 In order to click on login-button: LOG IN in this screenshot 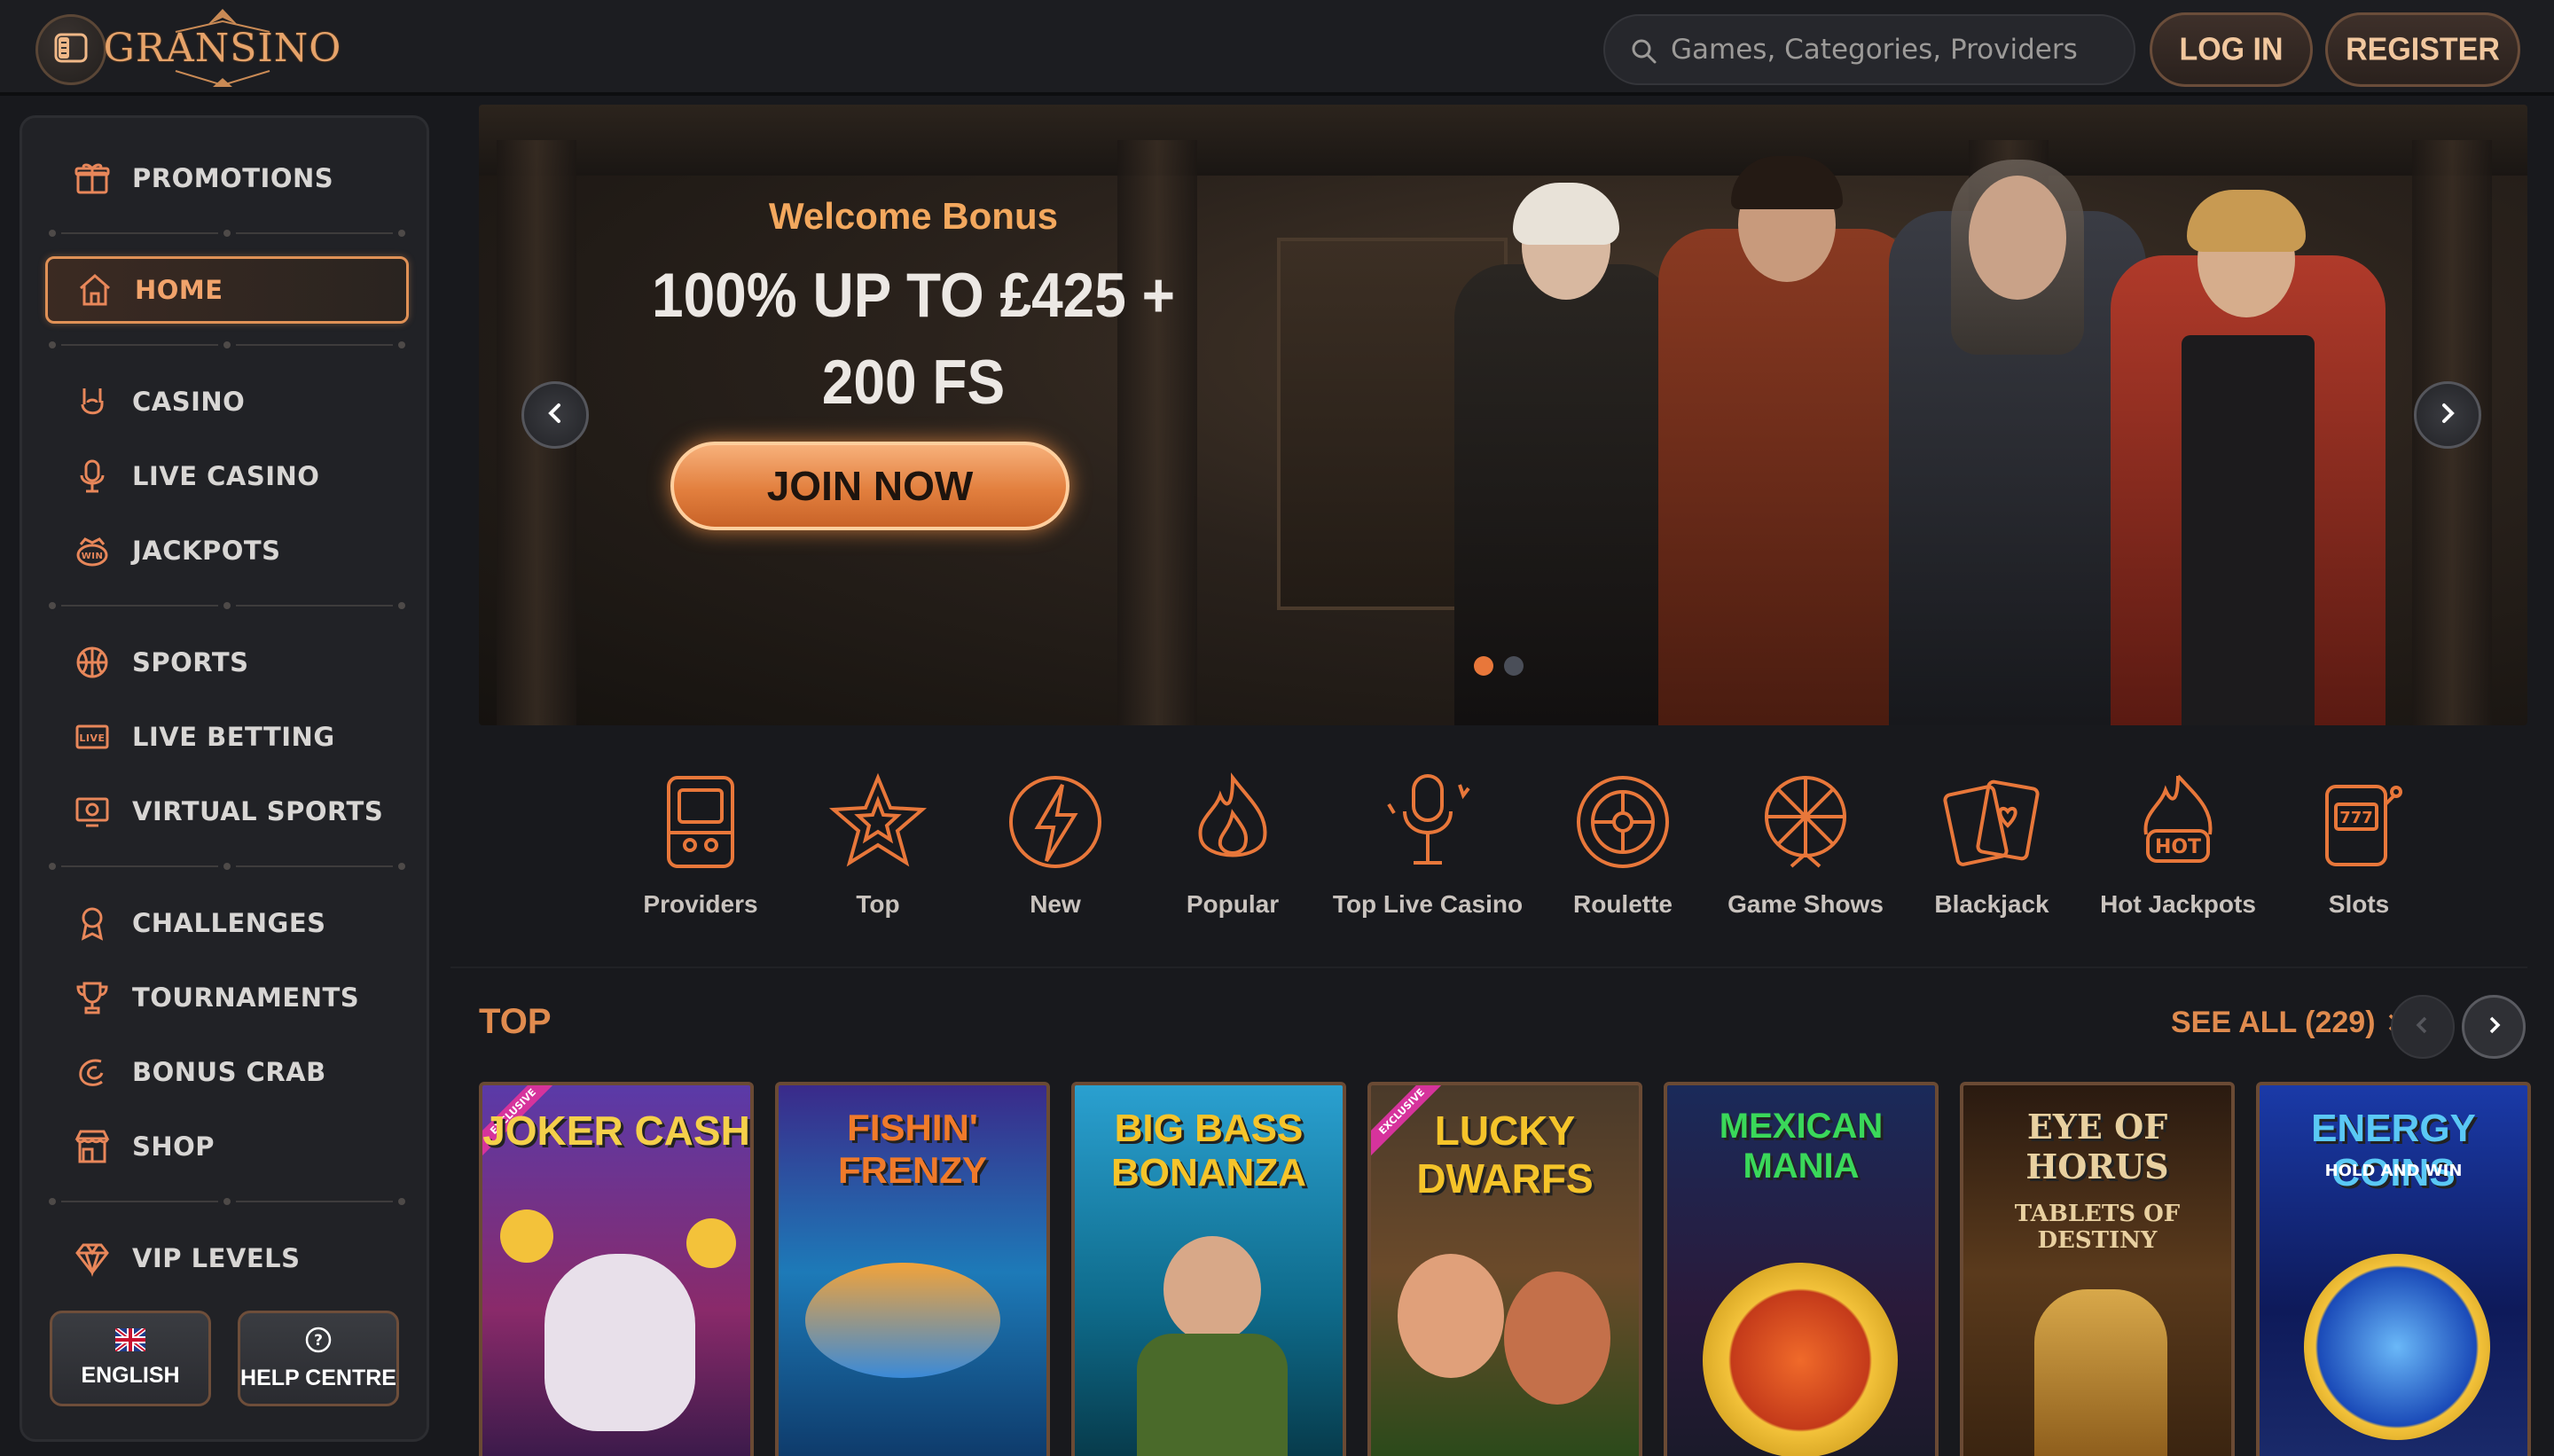, I will do `click(2231, 49)`.